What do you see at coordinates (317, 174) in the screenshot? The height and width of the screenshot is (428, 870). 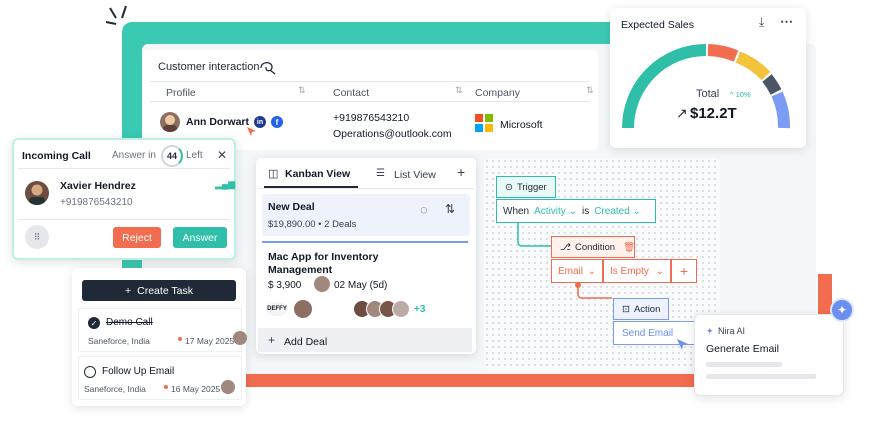 I see `tab-kanban-view: Kanban View` at bounding box center [317, 174].